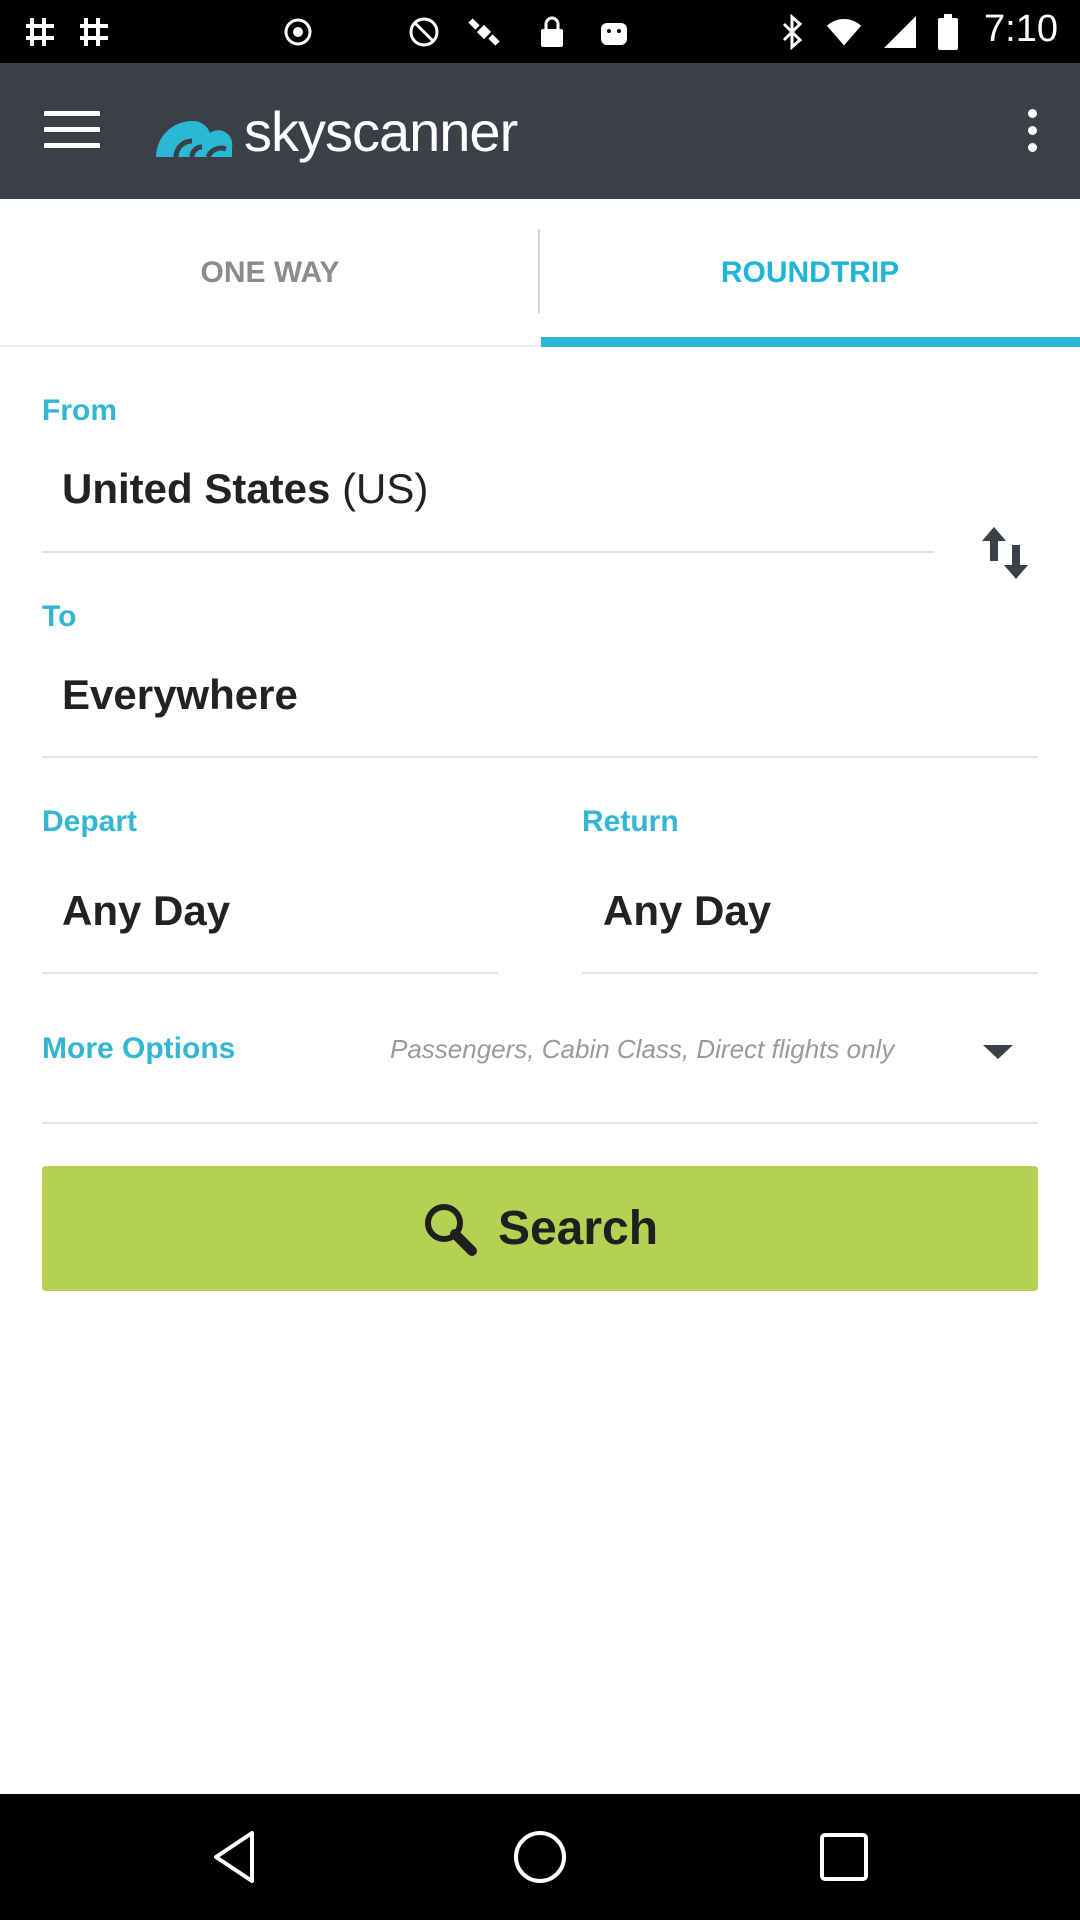 This screenshot has height=1920, width=1080. What do you see at coordinates (1005, 553) in the screenshot?
I see `swap-icon` at bounding box center [1005, 553].